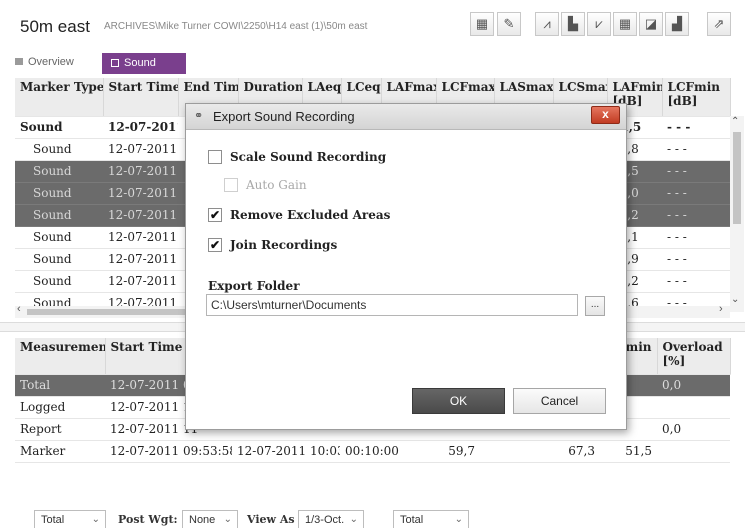 The image size is (745, 528). I want to click on end-time-cell: 12-07-2011 10:03:58, so click(286, 451).